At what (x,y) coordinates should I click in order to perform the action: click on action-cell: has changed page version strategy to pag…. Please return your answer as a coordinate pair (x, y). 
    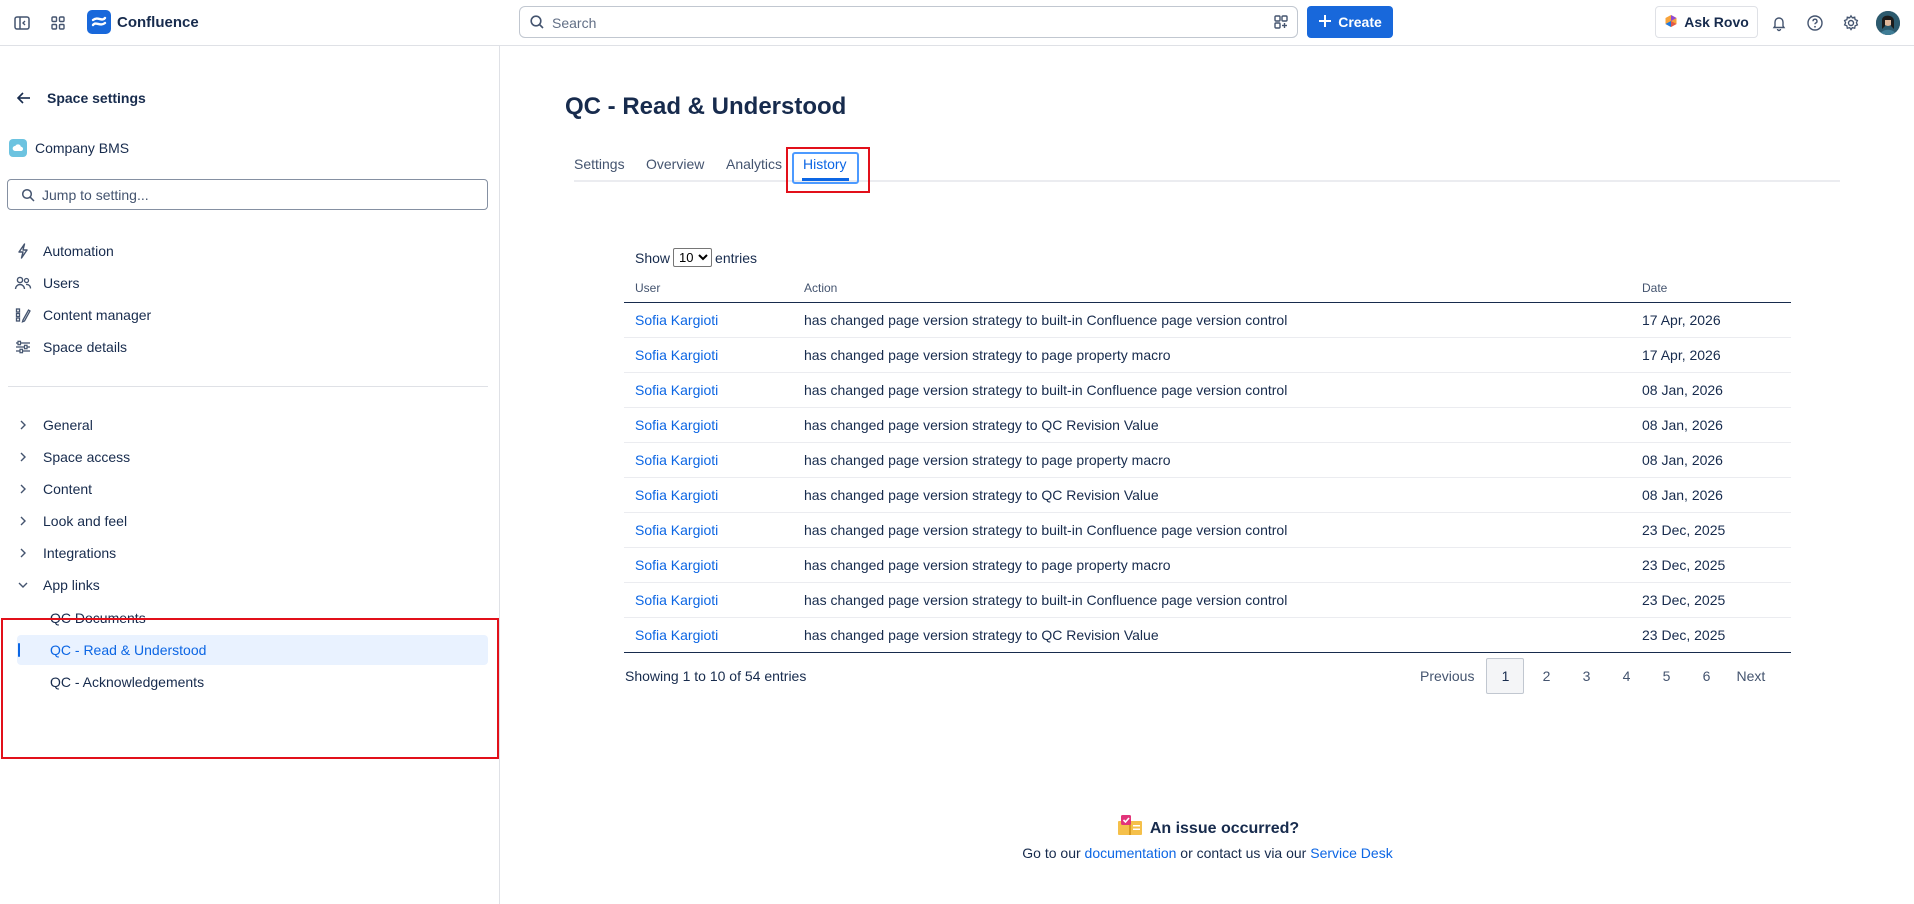
    Looking at the image, I should click on (1212, 565).